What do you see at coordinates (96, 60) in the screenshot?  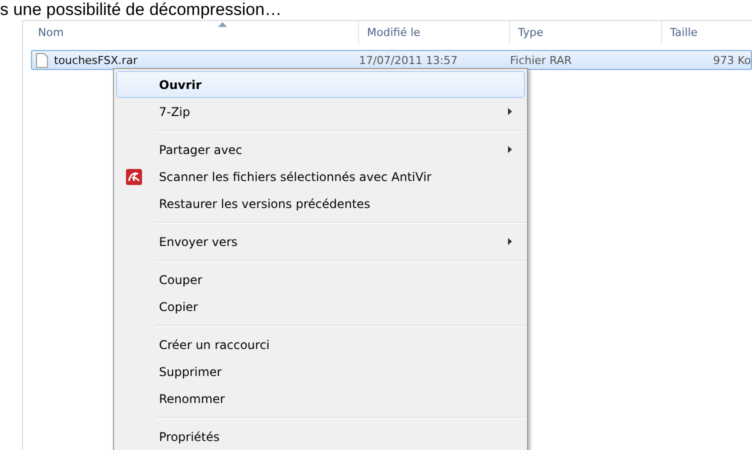 I see `file-name: touchesFSX.rar` at bounding box center [96, 60].